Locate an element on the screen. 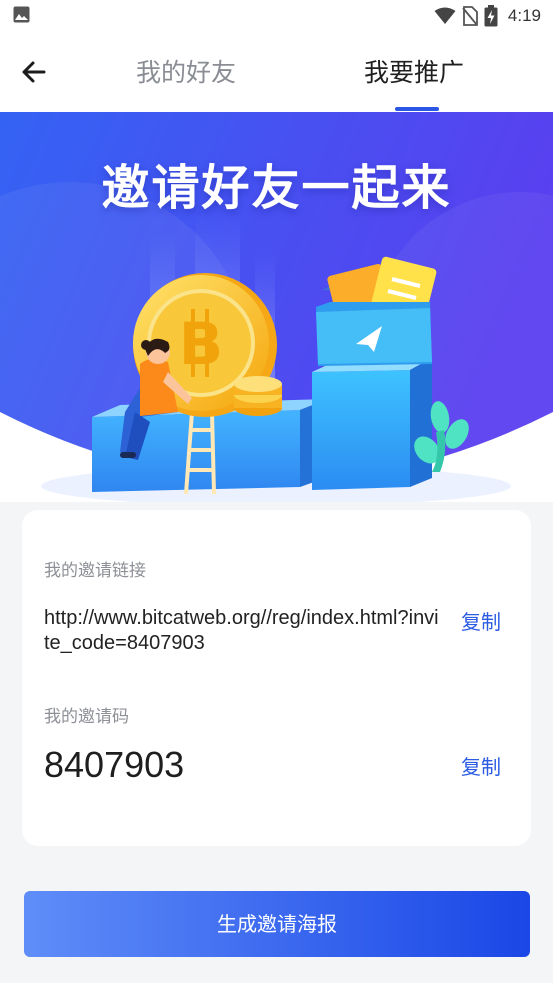  status-bar: 4:19 is located at coordinates (276, 16).